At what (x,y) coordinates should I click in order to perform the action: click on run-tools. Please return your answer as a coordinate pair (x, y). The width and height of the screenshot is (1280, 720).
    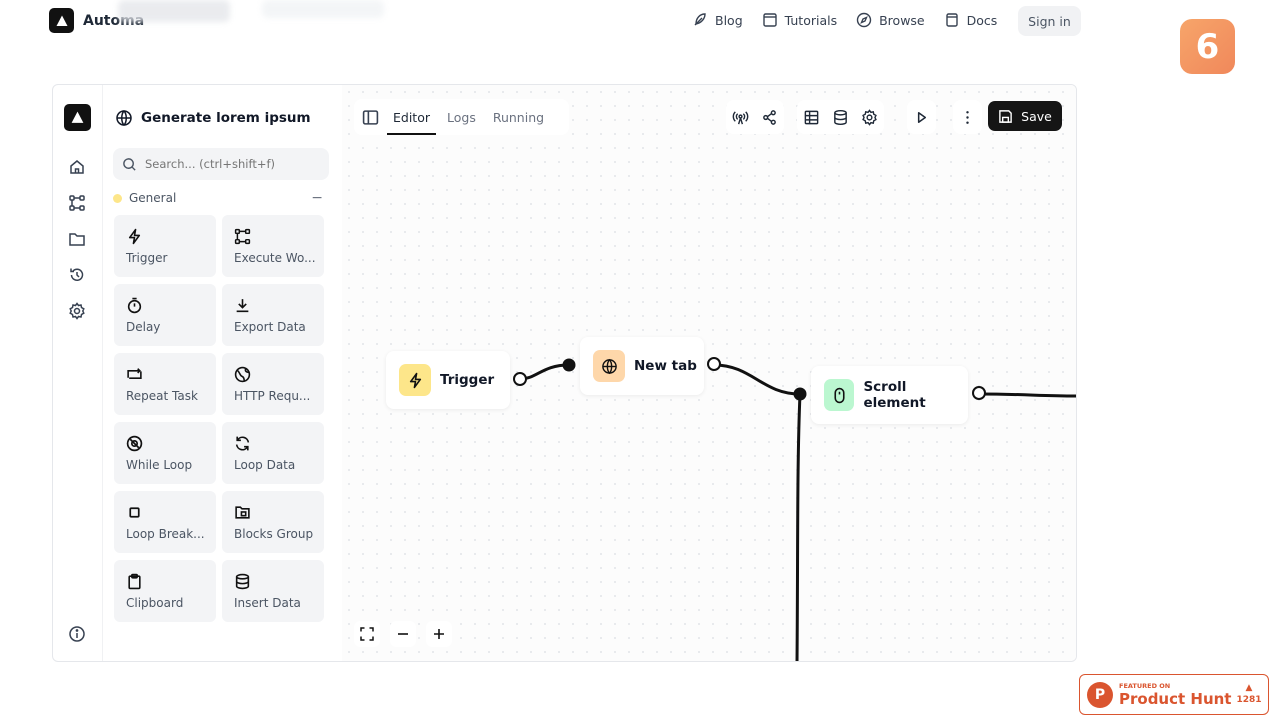
    Looking at the image, I should click on (921, 117).